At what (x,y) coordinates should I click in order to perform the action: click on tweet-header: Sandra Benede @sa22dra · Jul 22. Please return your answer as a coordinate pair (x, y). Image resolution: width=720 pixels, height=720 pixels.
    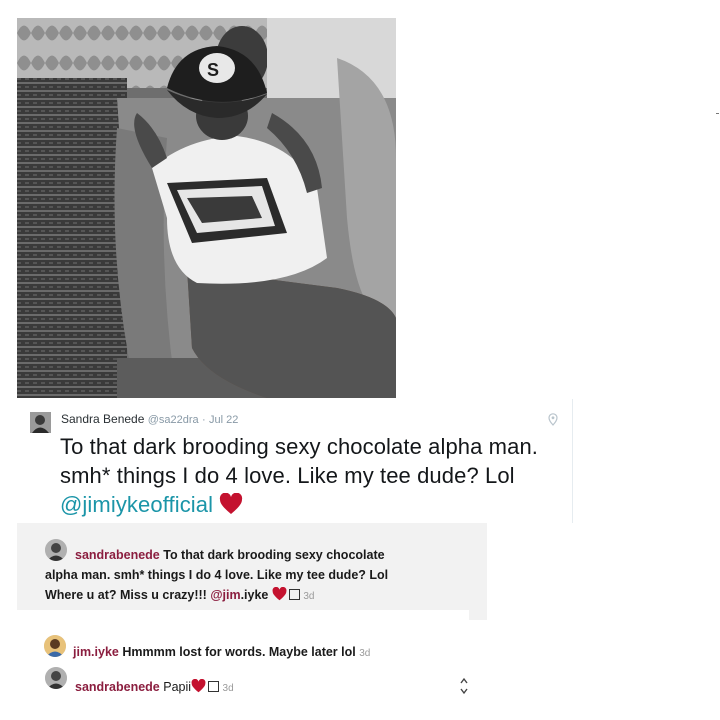
    Looking at the image, I should click on (149, 419).